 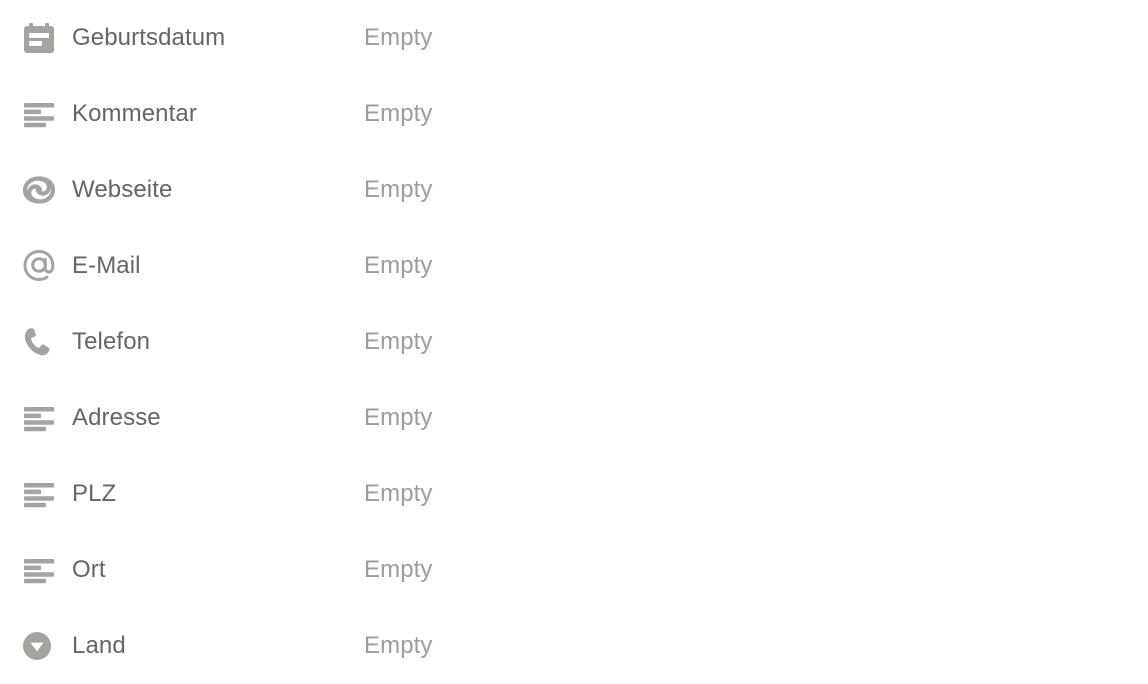 What do you see at coordinates (149, 37) in the screenshot?
I see `field-label: Geburtsdatum` at bounding box center [149, 37].